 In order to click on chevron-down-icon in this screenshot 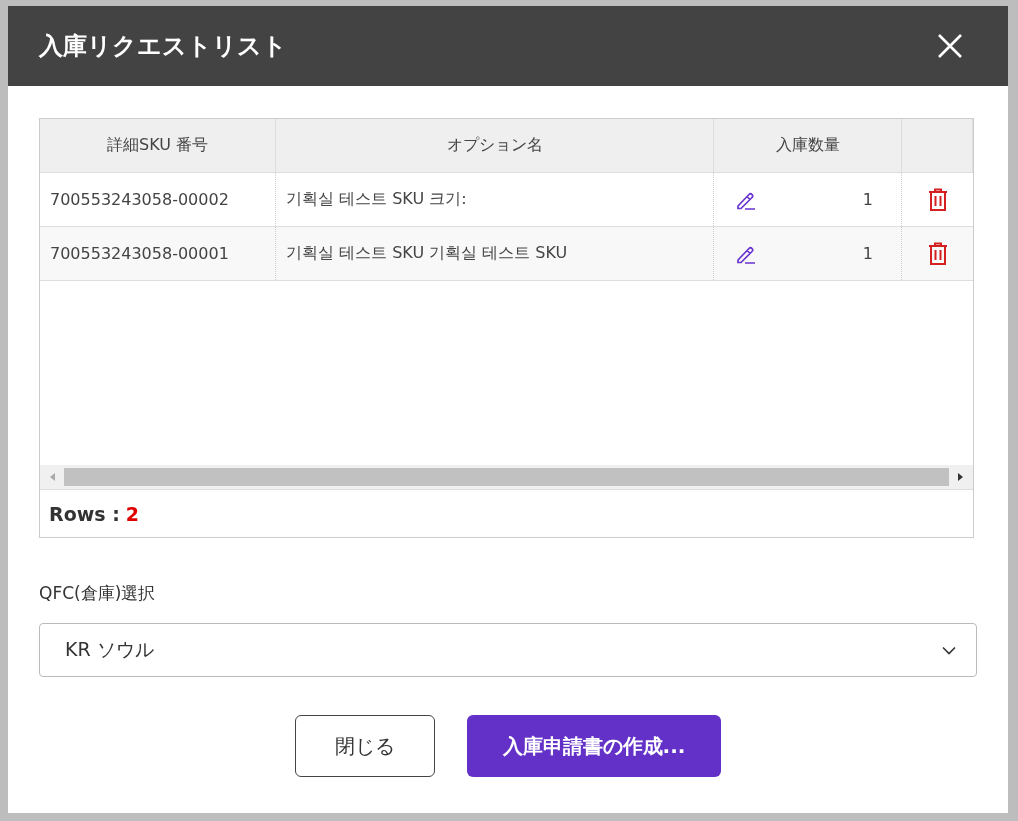, I will do `click(949, 650)`.